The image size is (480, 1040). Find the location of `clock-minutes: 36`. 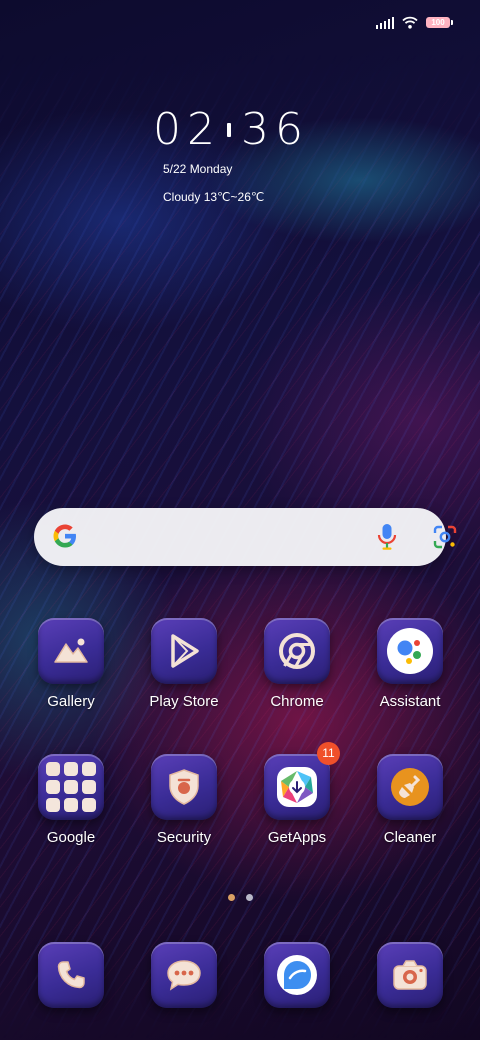

clock-minutes: 36 is located at coordinates (275, 129).